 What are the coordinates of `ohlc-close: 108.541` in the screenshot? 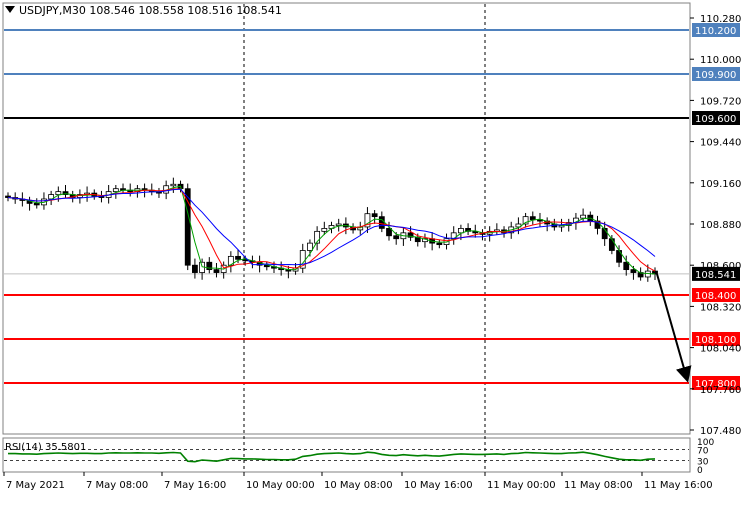 It's located at (259, 10).